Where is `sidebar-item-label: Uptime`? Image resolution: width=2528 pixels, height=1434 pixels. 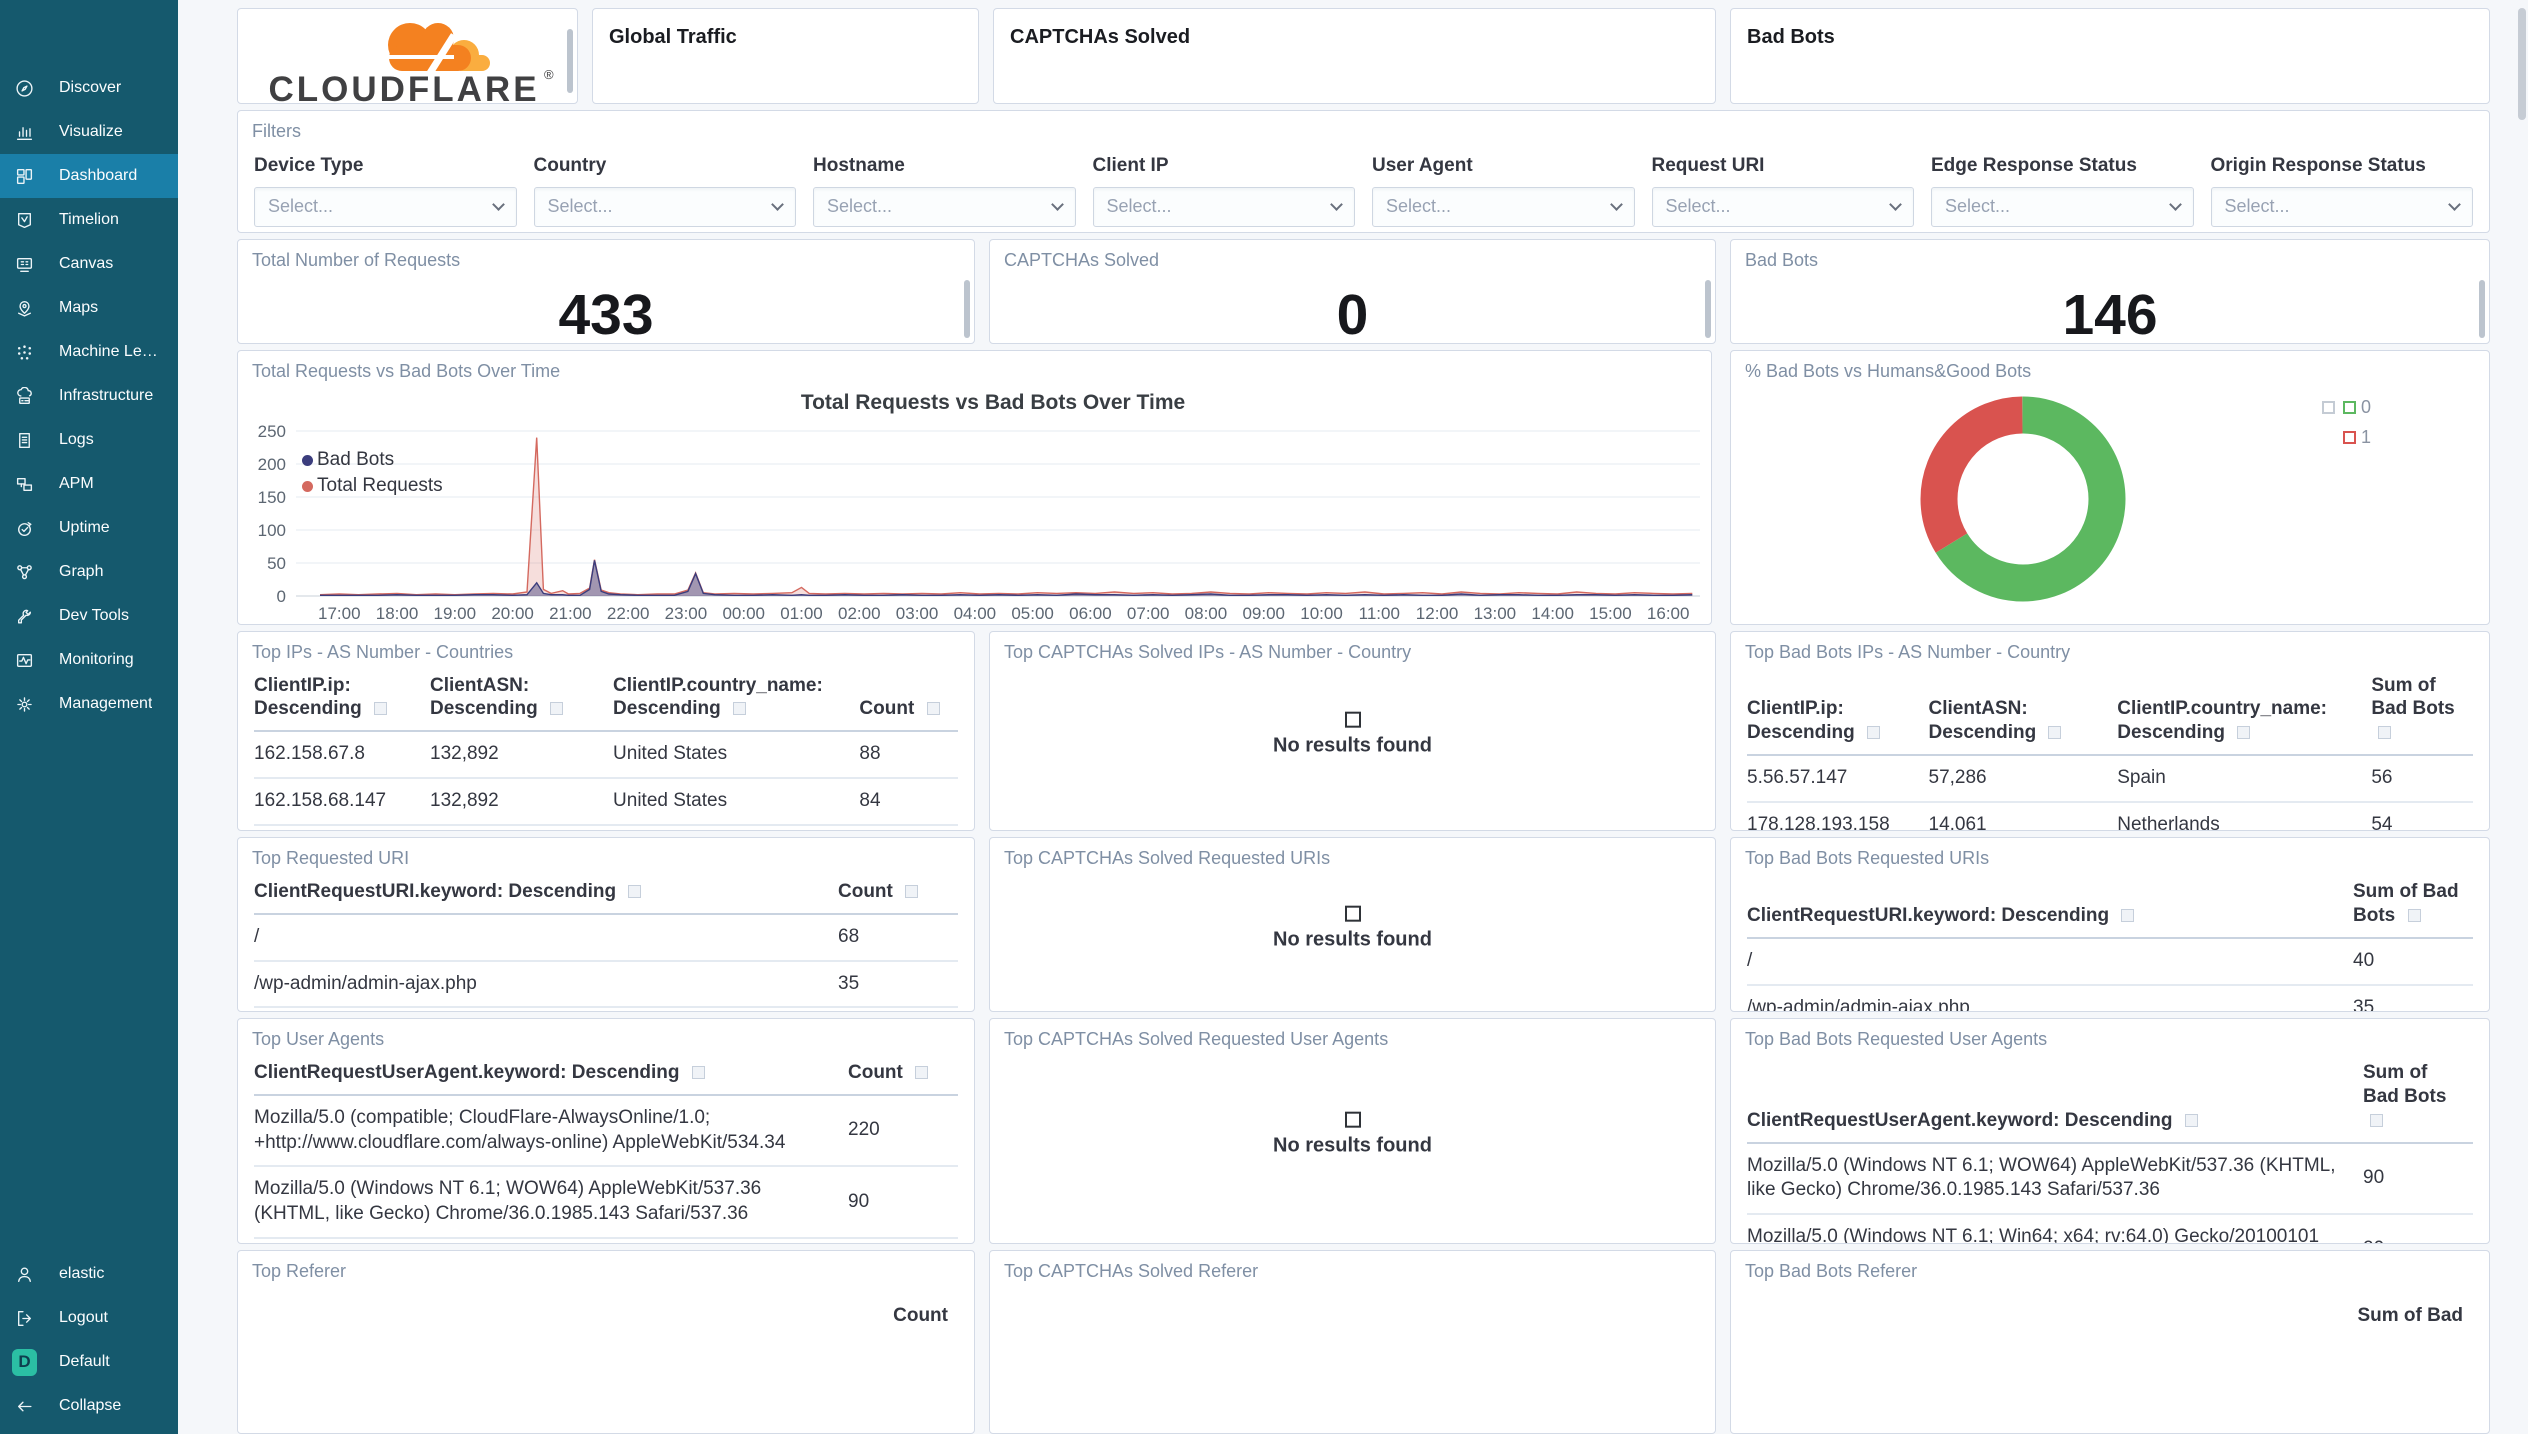 sidebar-item-label: Uptime is located at coordinates (84, 527).